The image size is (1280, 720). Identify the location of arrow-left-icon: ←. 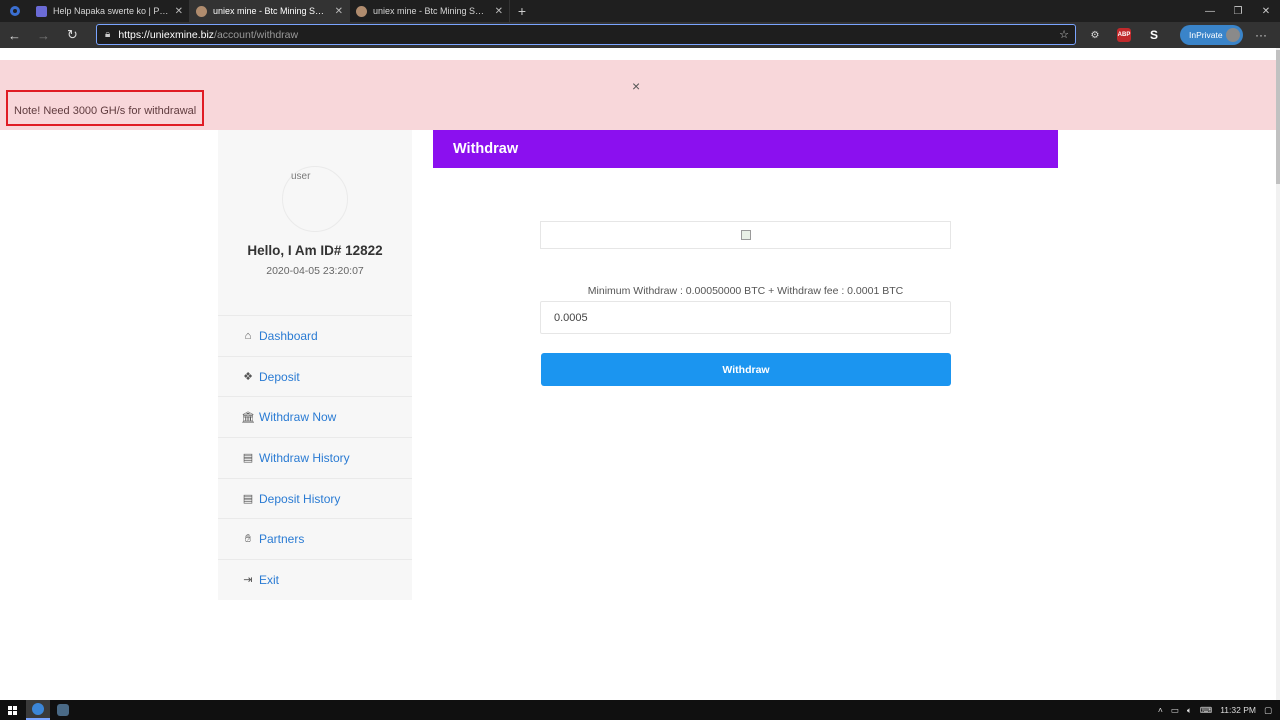
(14, 35).